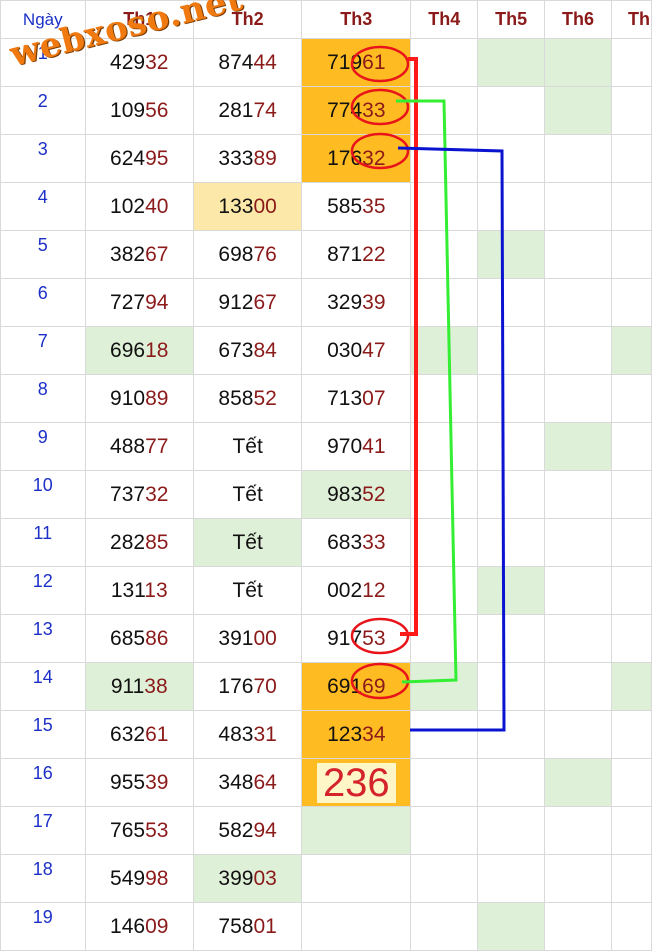  Describe the element at coordinates (356, 782) in the screenshot. I see `th3-cell: 236` at that location.